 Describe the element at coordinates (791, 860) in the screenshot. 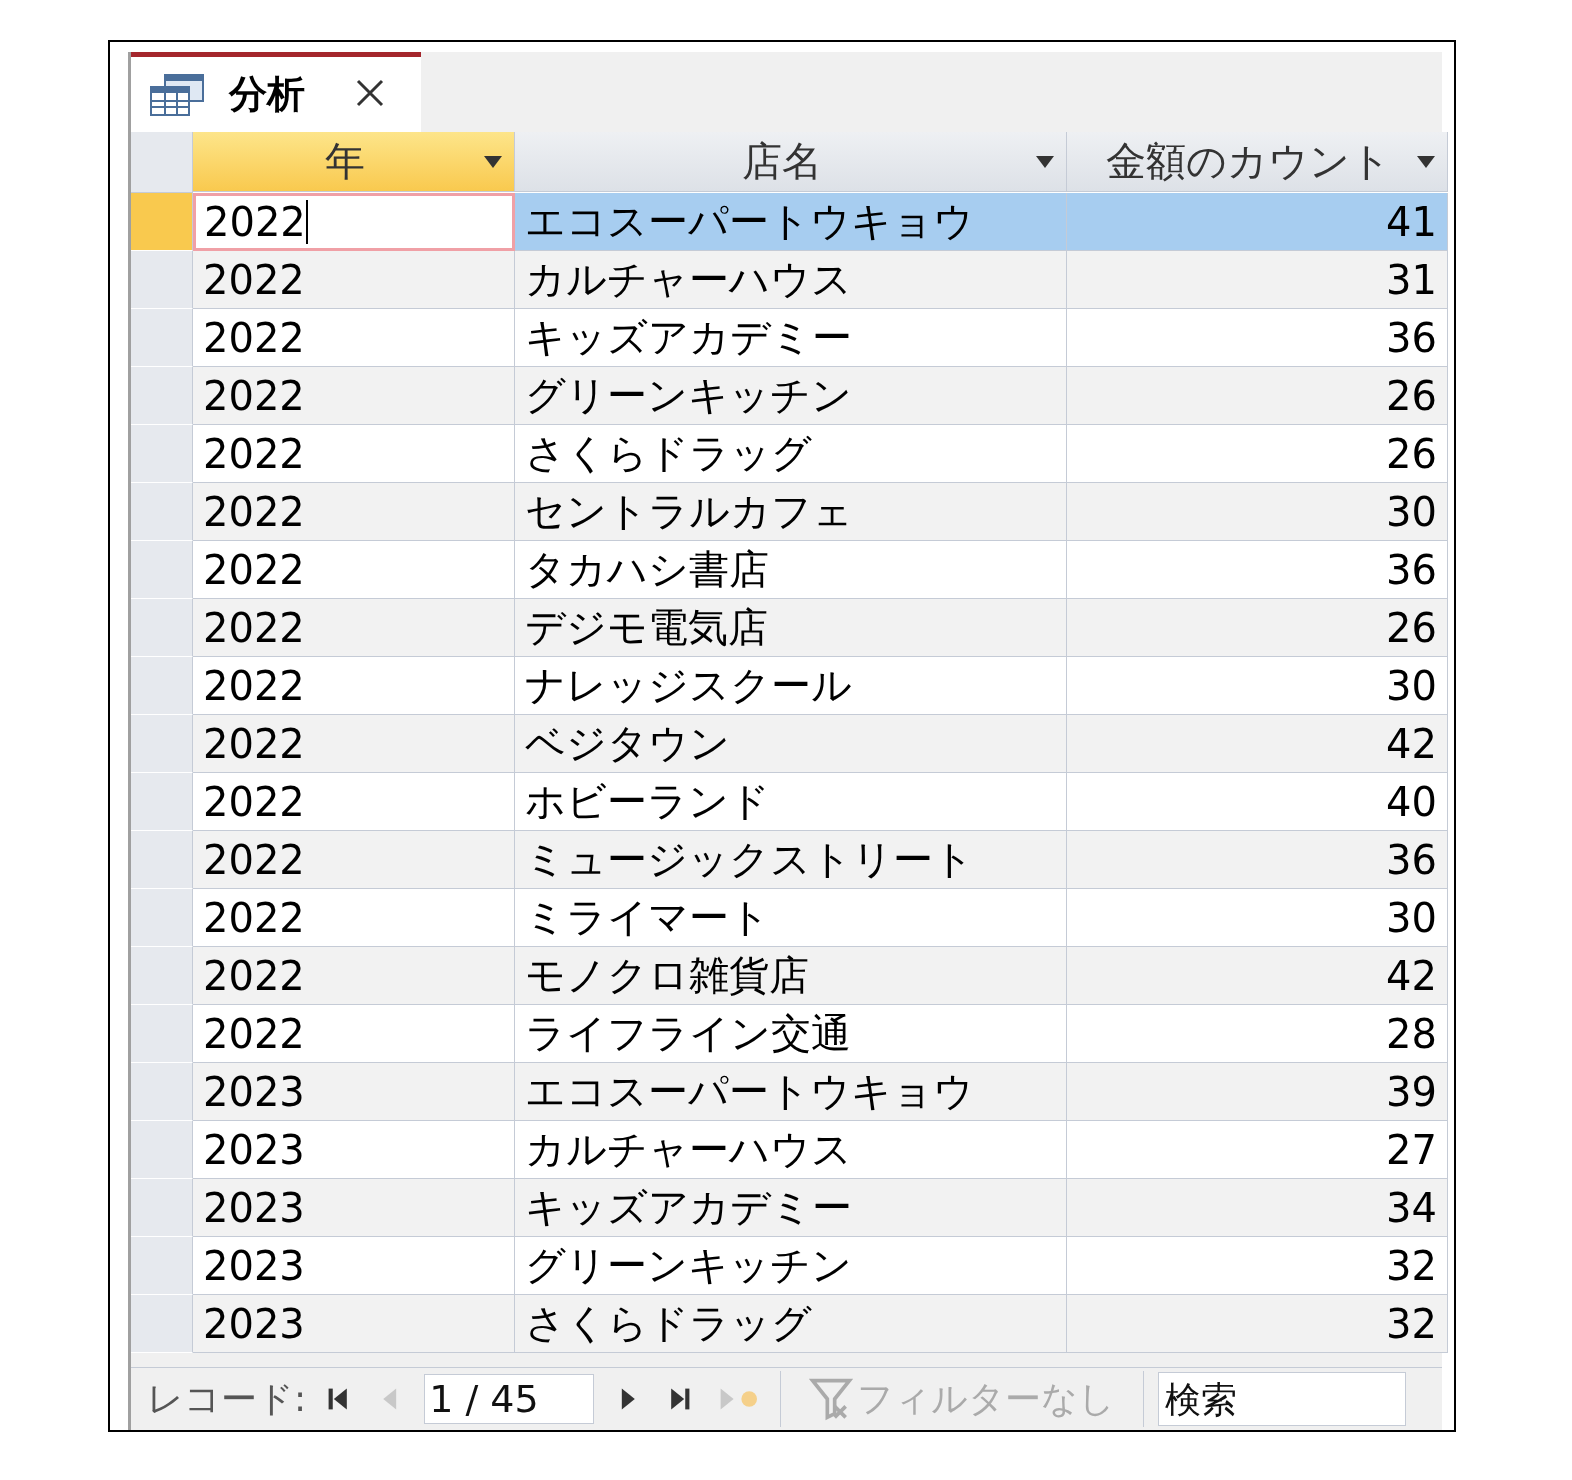

I see `table-cell: ミュージックストリート` at that location.